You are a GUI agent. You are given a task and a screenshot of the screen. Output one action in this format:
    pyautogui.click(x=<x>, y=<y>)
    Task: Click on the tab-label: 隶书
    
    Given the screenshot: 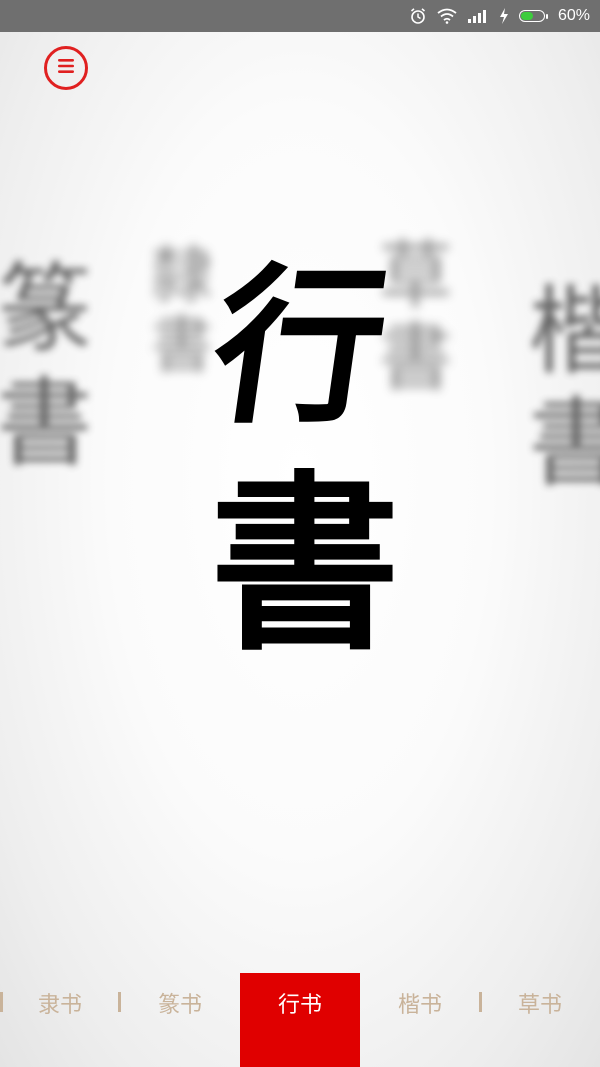 What is the action you would take?
    pyautogui.click(x=59, y=1005)
    